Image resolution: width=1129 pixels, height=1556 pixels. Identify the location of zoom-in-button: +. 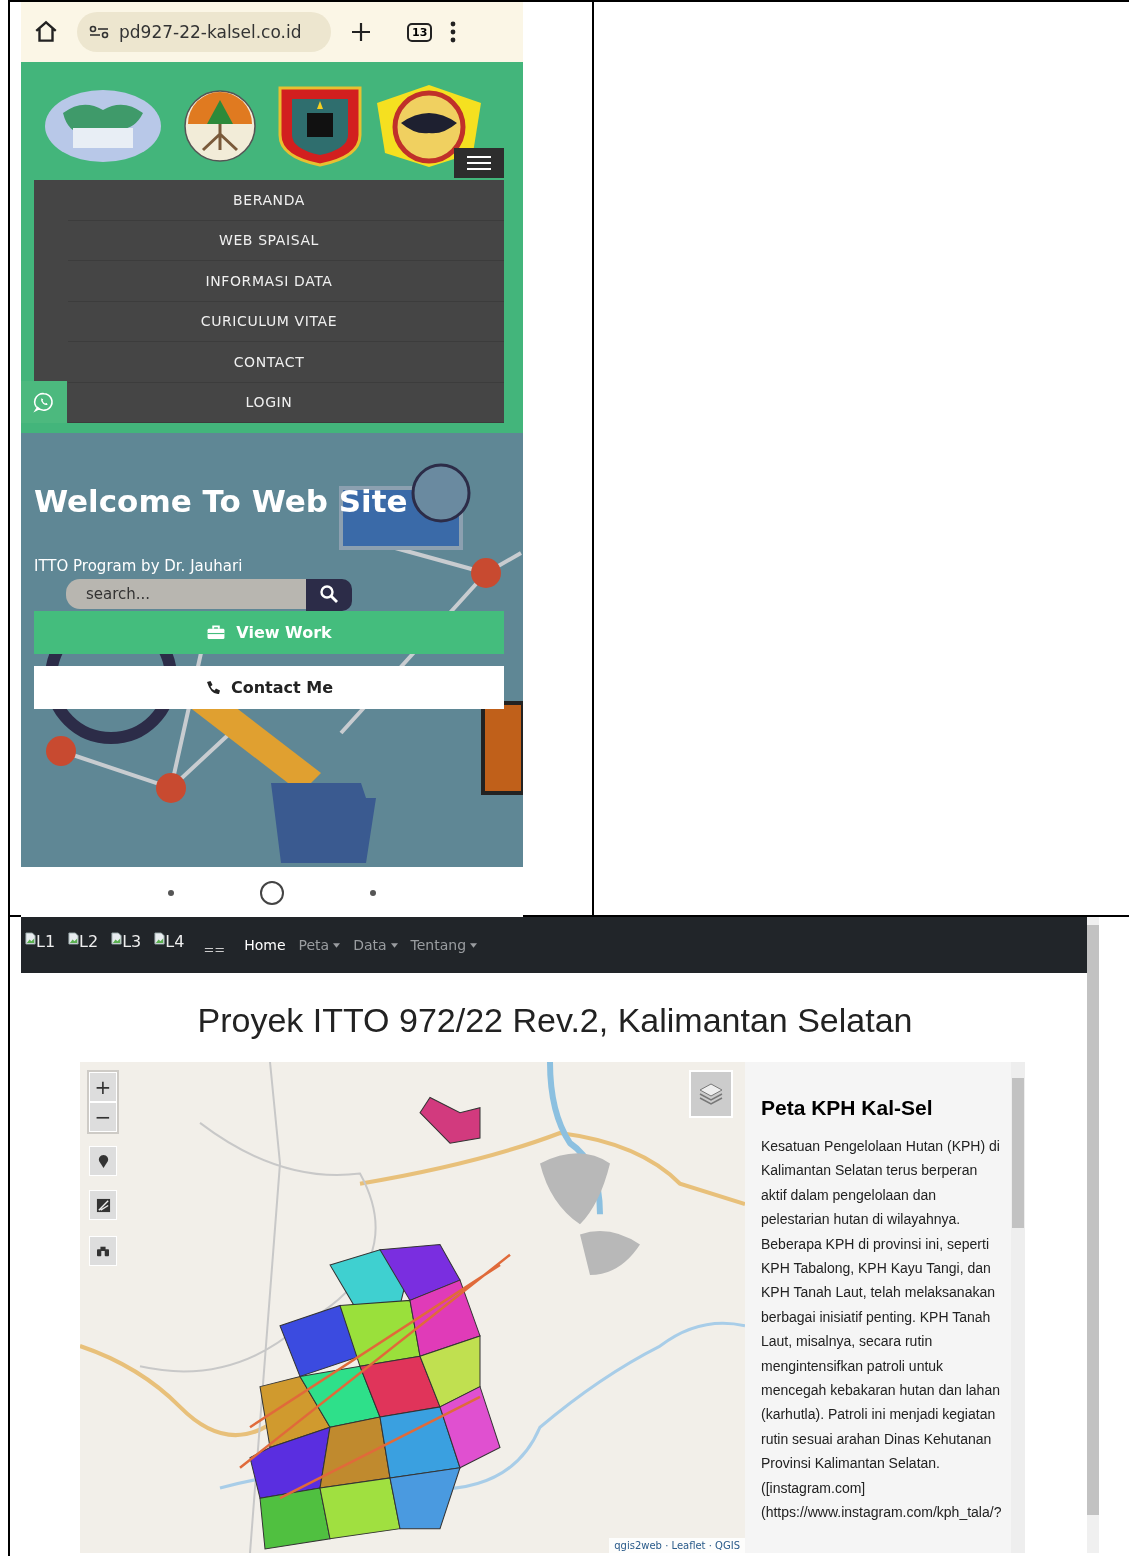
(103, 1087).